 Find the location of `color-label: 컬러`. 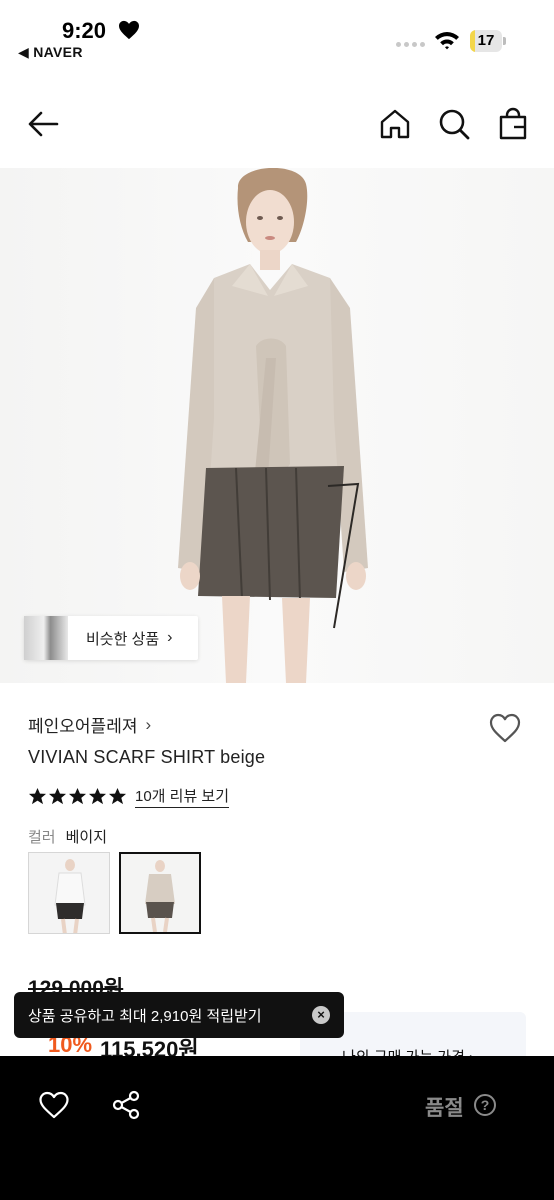

color-label: 컬러 is located at coordinates (42, 837).